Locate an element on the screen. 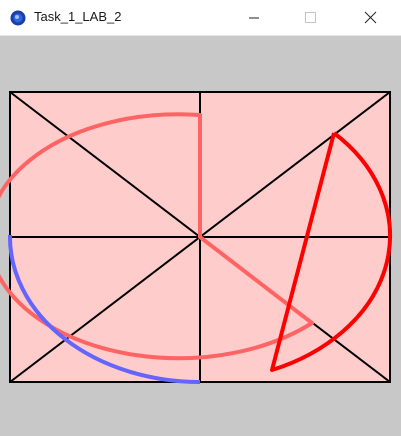 Image resolution: width=401 pixels, height=436 pixels. minimize-icon is located at coordinates (254, 18).